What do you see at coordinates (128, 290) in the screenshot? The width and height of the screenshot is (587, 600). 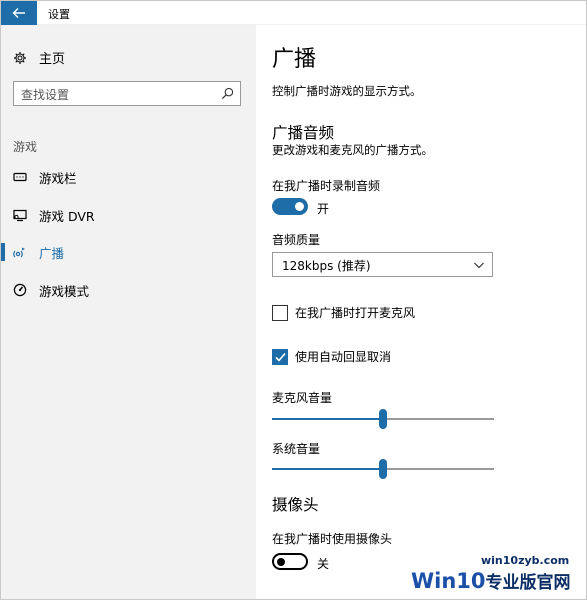 I see `sidebar-item-game-mode: 游戏模式` at bounding box center [128, 290].